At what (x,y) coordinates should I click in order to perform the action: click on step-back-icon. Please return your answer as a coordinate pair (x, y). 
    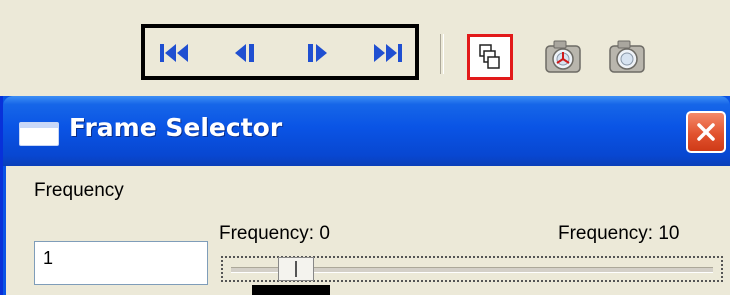
    Looking at the image, I should click on (244, 53).